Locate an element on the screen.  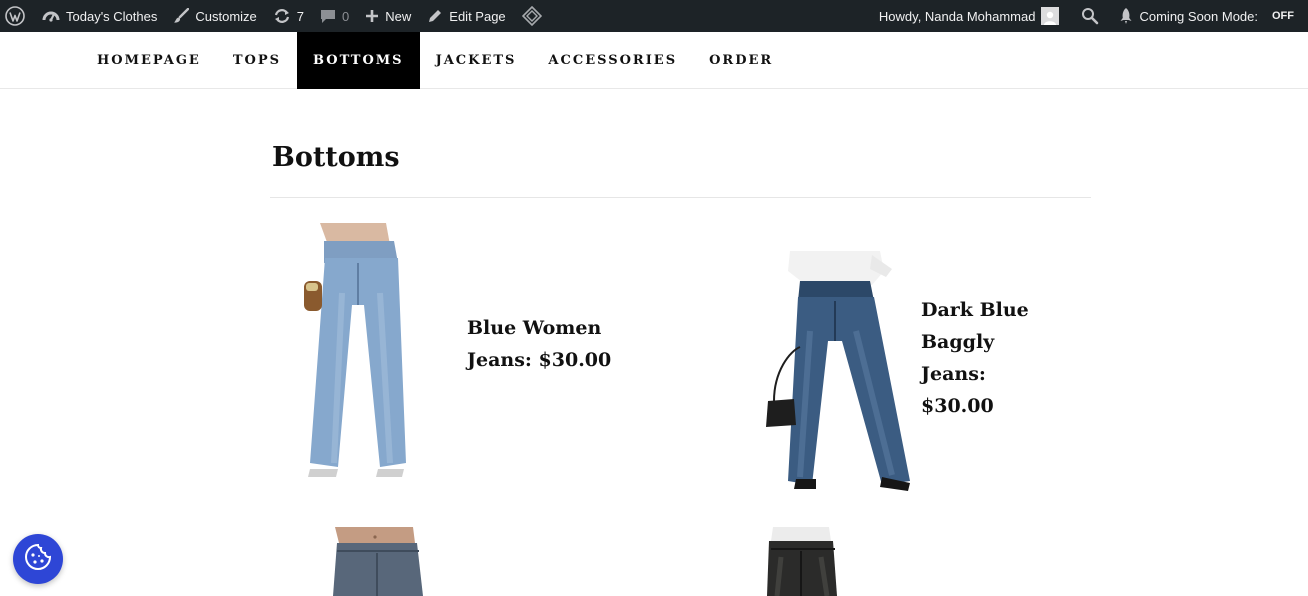
wordpress-logo-icon is located at coordinates (15, 16).